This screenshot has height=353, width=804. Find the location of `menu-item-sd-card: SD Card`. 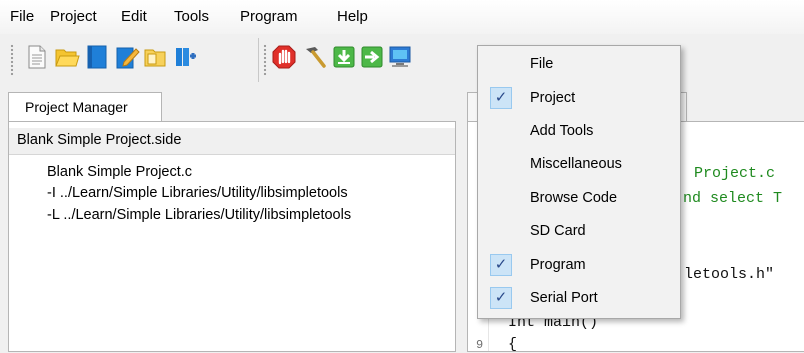

menu-item-sd-card: SD Card is located at coordinates (579, 231).